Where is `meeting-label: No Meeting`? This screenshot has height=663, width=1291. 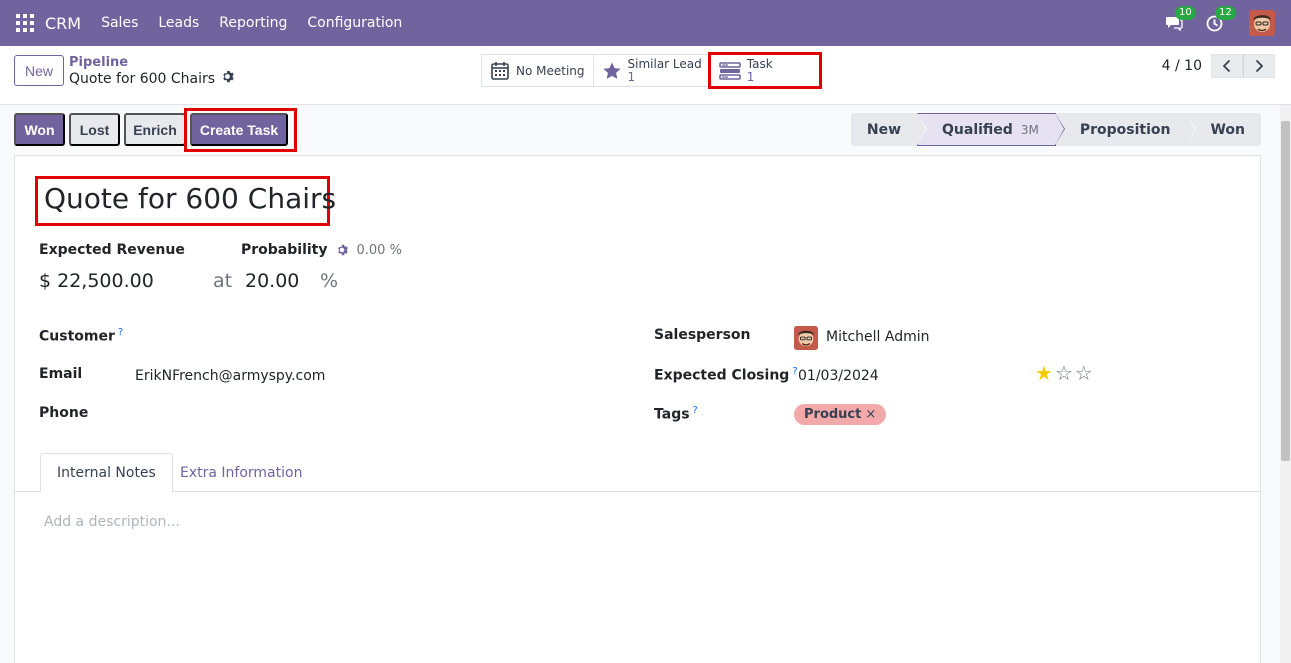 meeting-label: No Meeting is located at coordinates (550, 70).